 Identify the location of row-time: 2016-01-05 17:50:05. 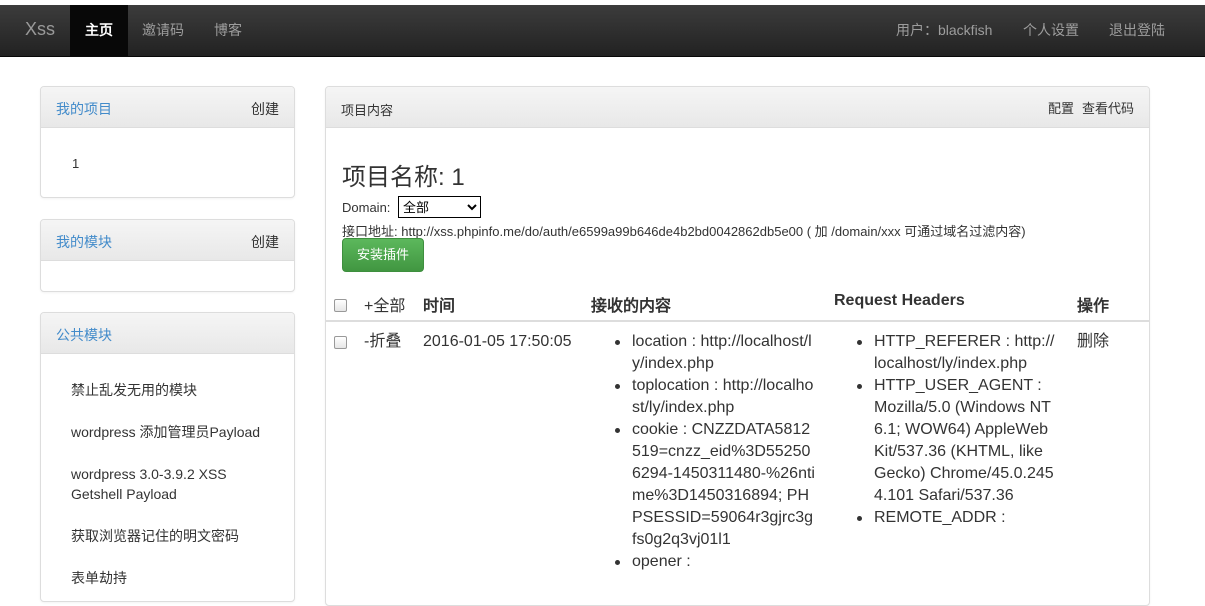
(497, 341).